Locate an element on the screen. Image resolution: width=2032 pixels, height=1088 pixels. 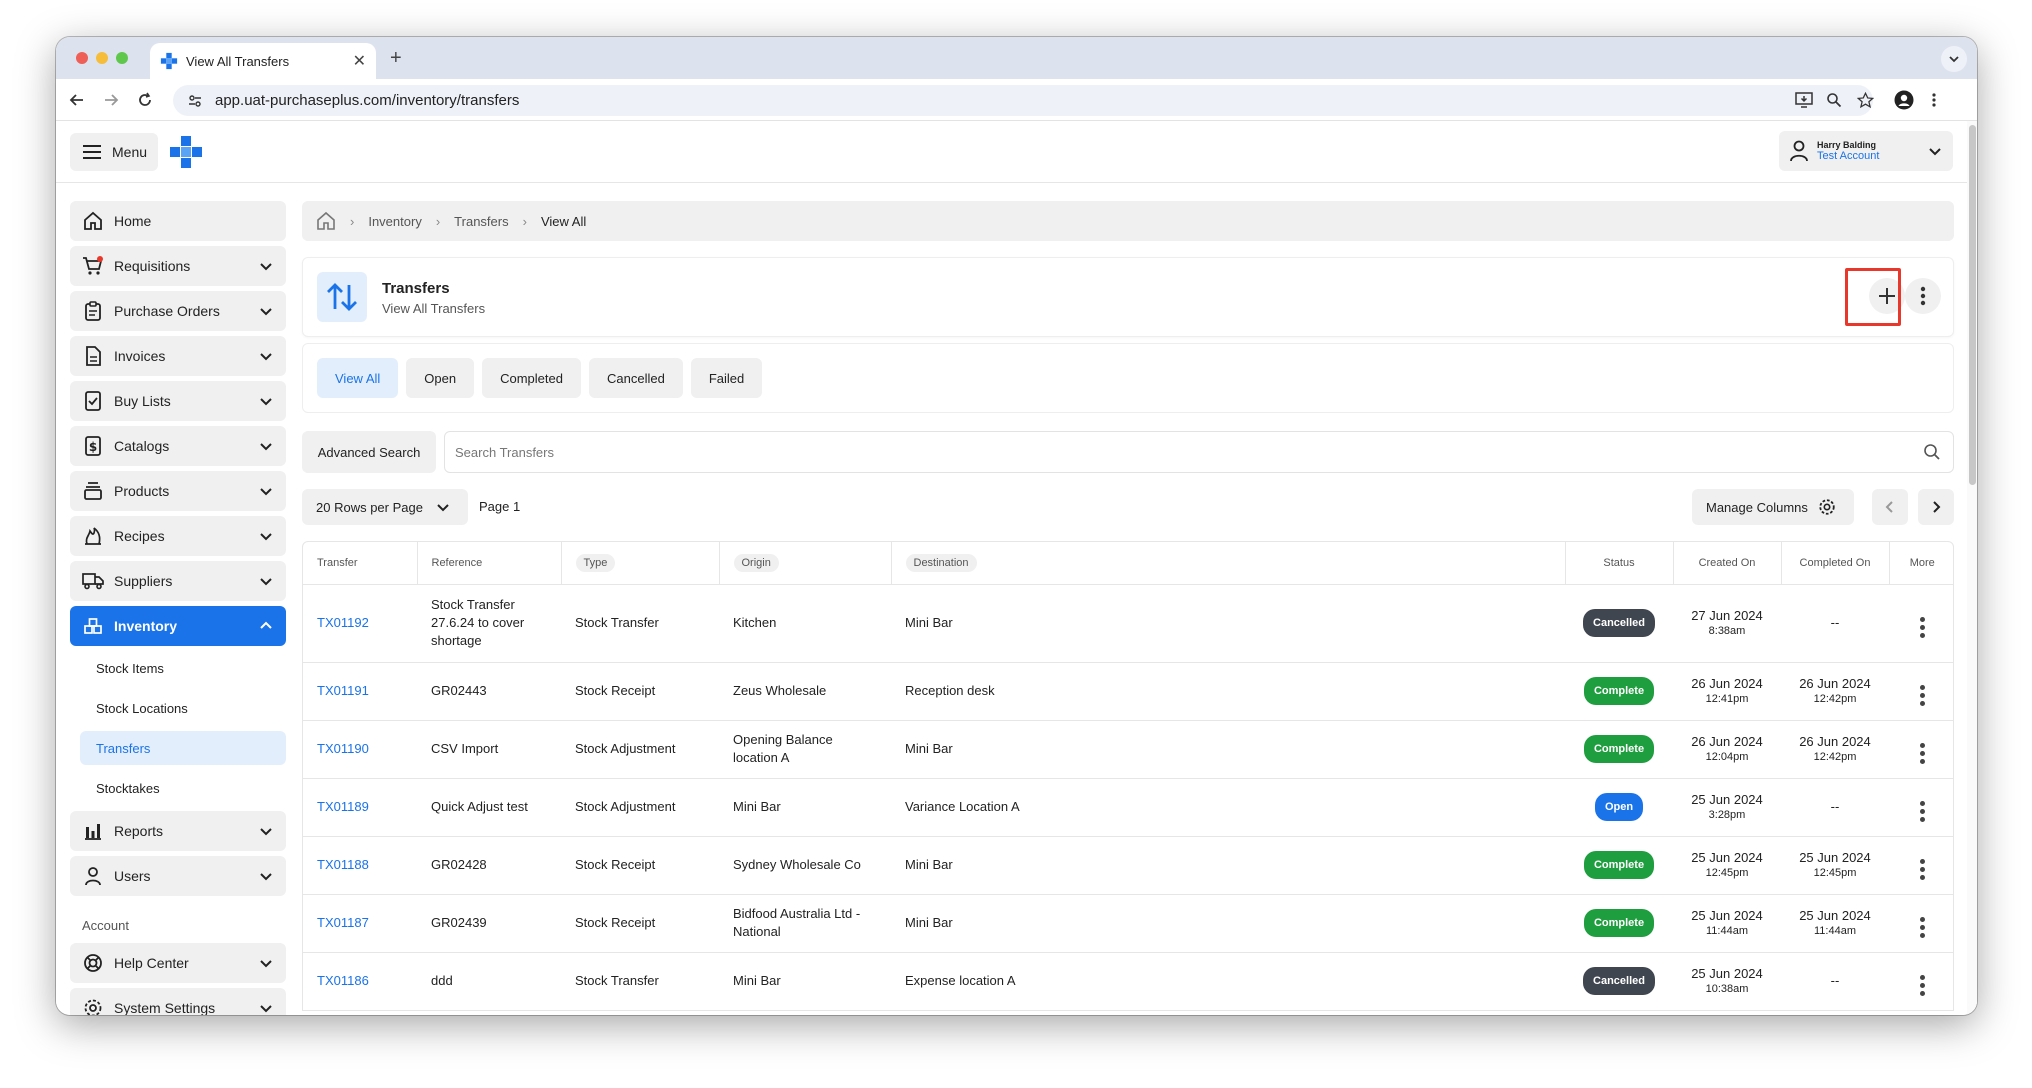
sidebar-item-recipes: Recipes is located at coordinates (178, 536).